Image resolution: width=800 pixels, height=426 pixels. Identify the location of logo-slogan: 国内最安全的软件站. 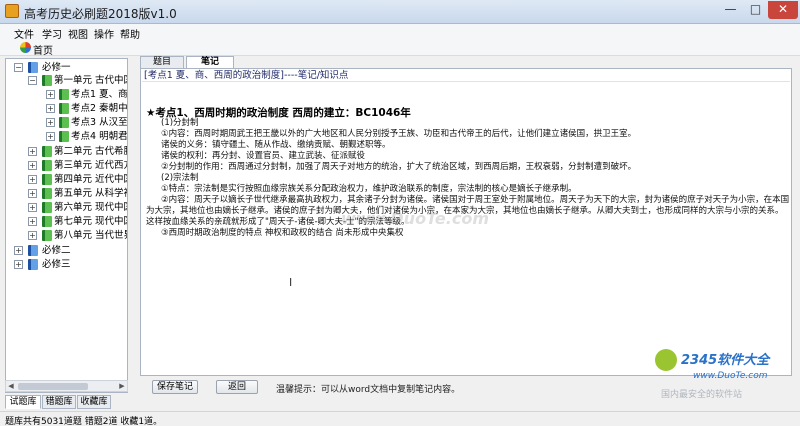
(702, 395).